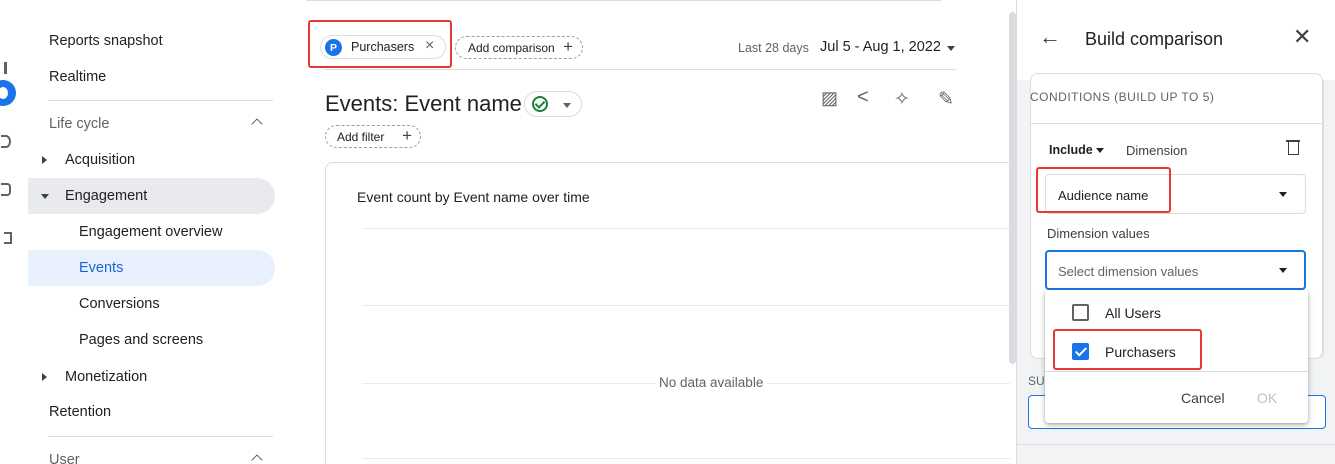  What do you see at coordinates (151, 196) in the screenshot?
I see `sidebar-item-engagement: Engagement` at bounding box center [151, 196].